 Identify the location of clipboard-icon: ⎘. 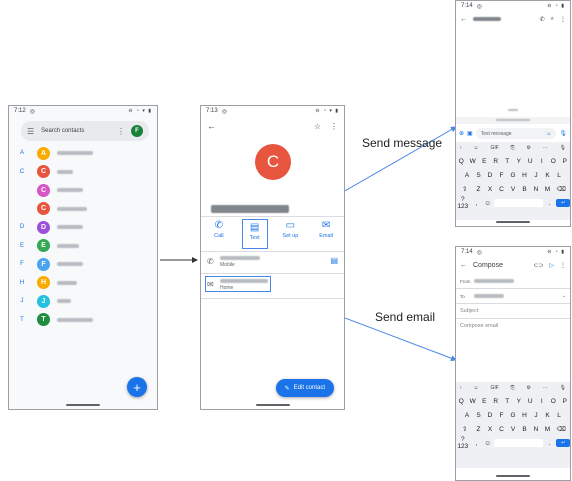
(513, 388).